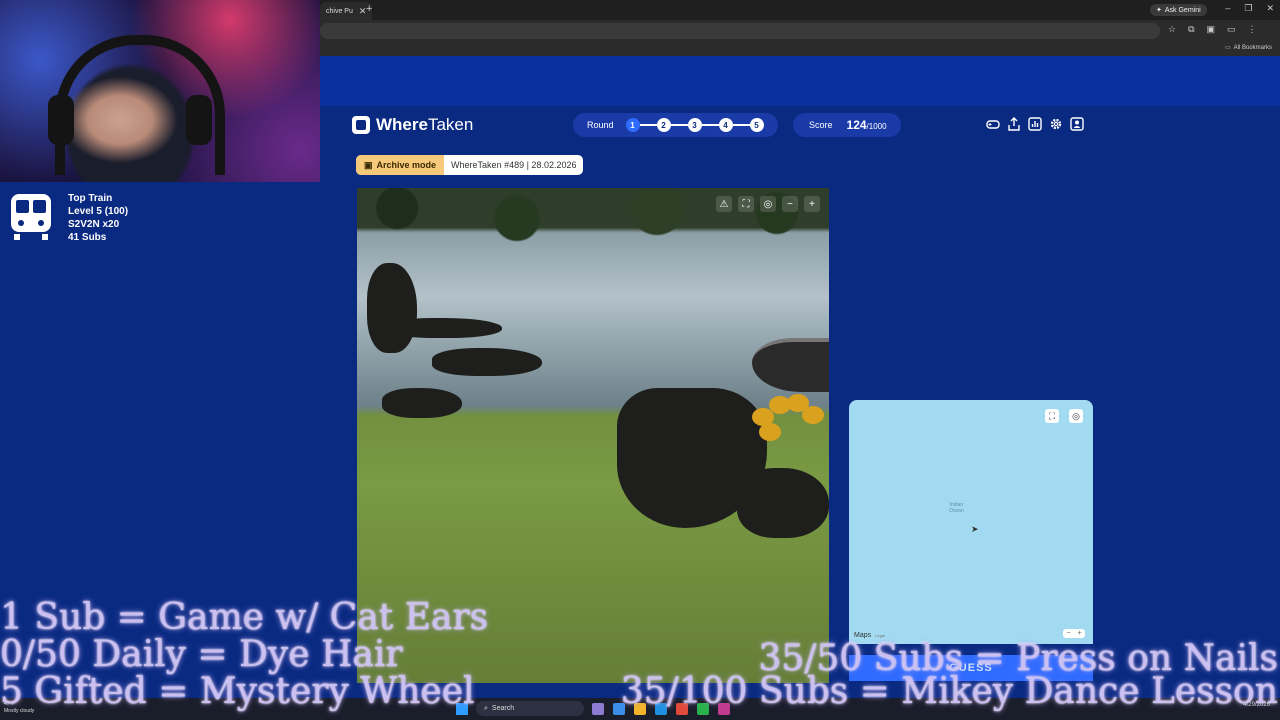 The width and height of the screenshot is (1280, 720). I want to click on browser-tab: chive Pu ✕, so click(346, 11).